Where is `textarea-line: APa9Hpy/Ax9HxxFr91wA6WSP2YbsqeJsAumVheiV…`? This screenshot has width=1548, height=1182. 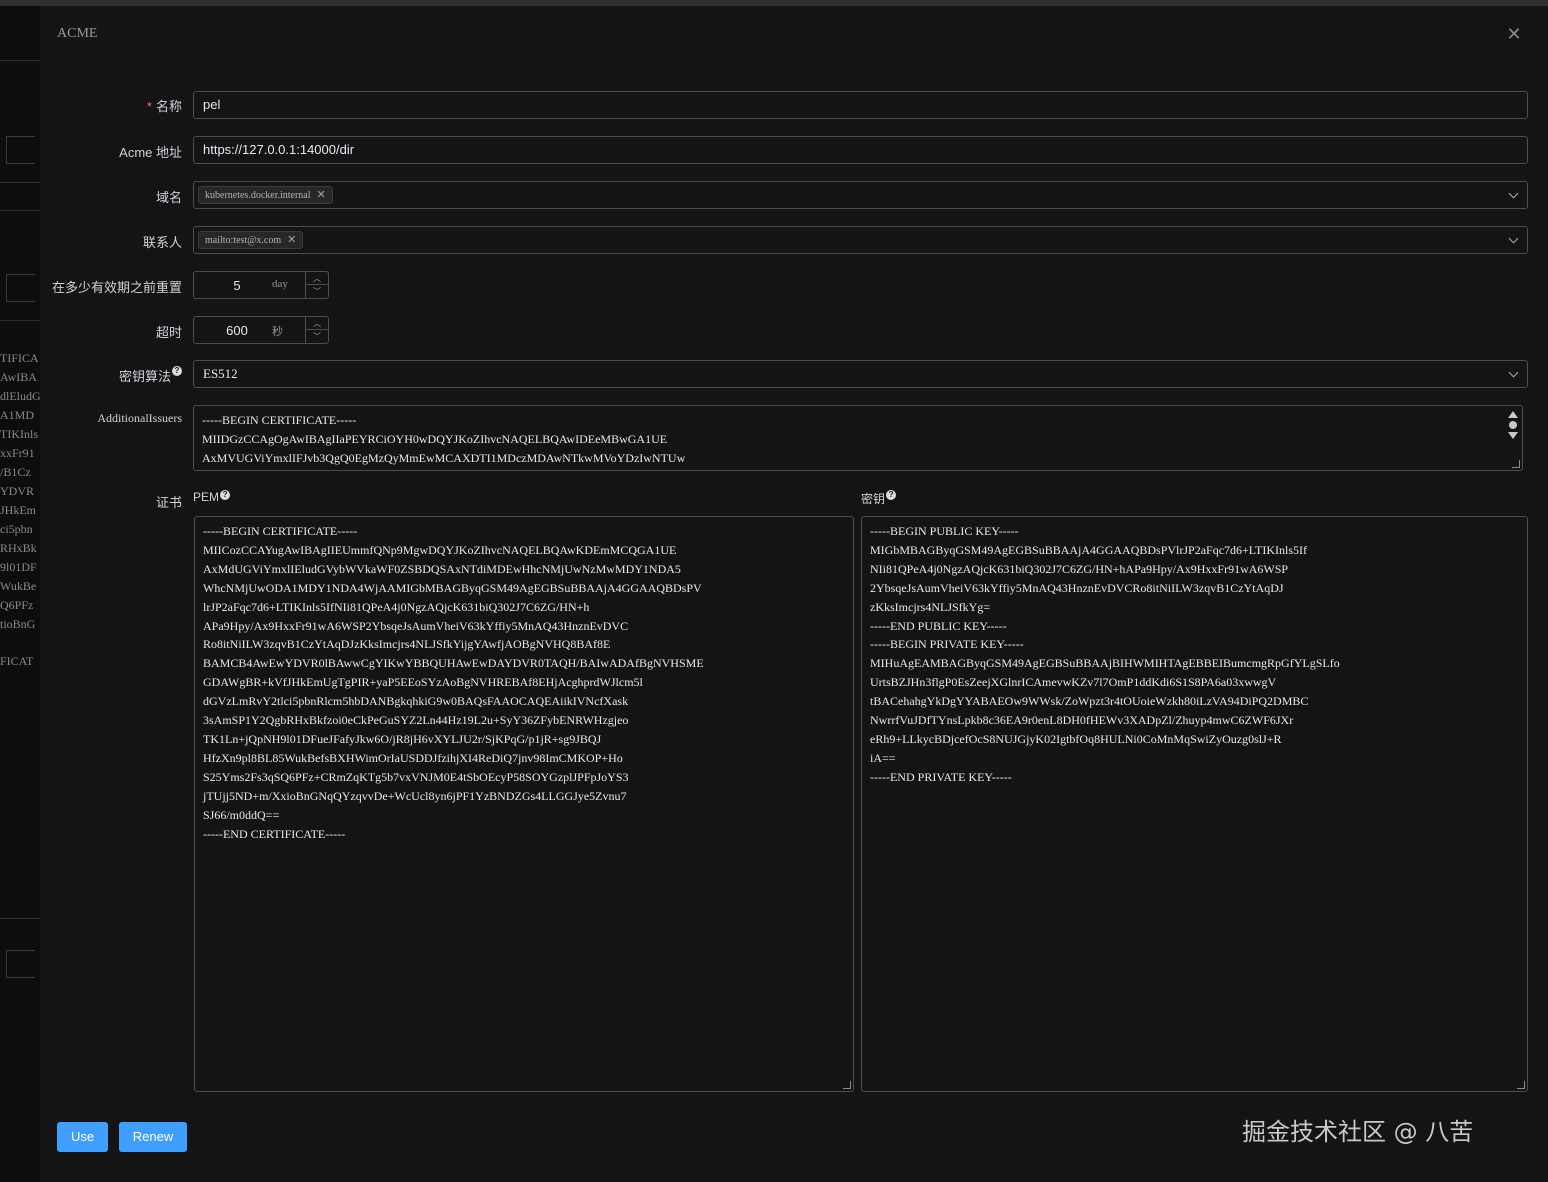
textarea-line: APa9Hpy/Ax9HxxFr91wA6WSP2YbsqeJsAumVheiV… is located at coordinates (416, 625).